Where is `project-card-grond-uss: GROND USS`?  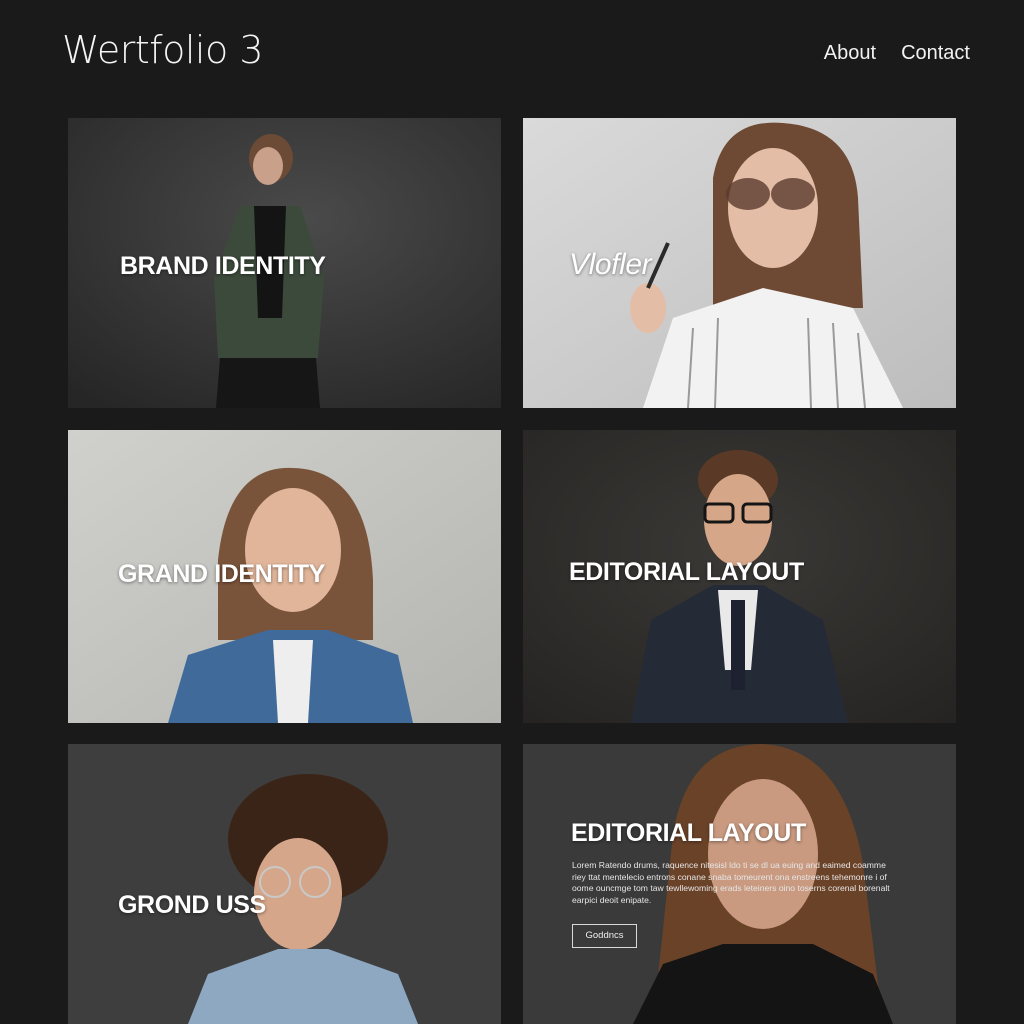
project-card-grond-uss: GROND USS is located at coordinates (284, 884).